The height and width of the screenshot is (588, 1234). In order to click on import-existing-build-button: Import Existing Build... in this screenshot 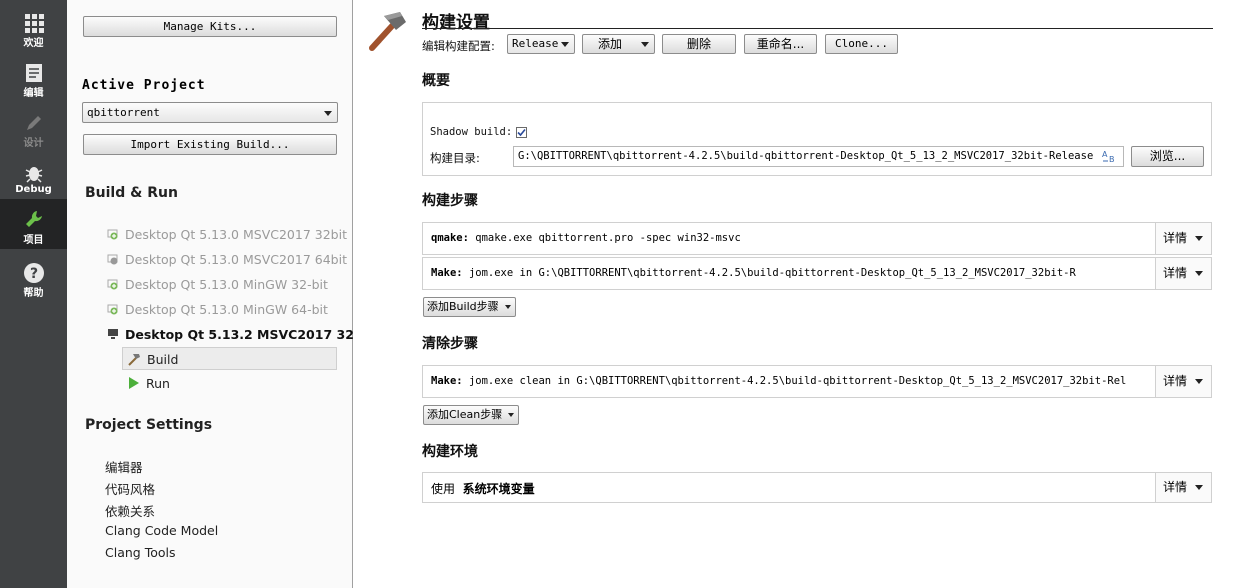, I will do `click(210, 144)`.